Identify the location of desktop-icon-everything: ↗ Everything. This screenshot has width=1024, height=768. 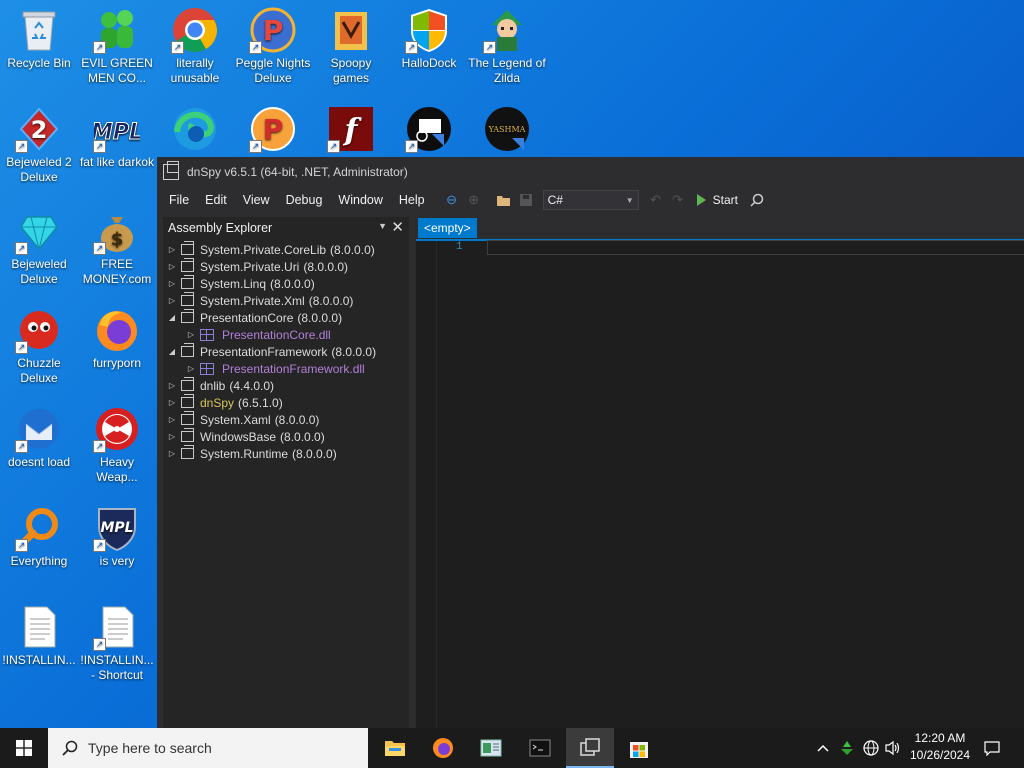
(39, 536).